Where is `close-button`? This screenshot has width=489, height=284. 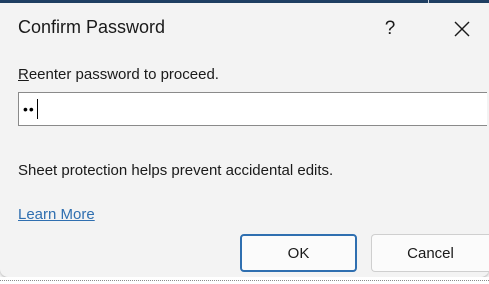
close-button is located at coordinates (462, 29).